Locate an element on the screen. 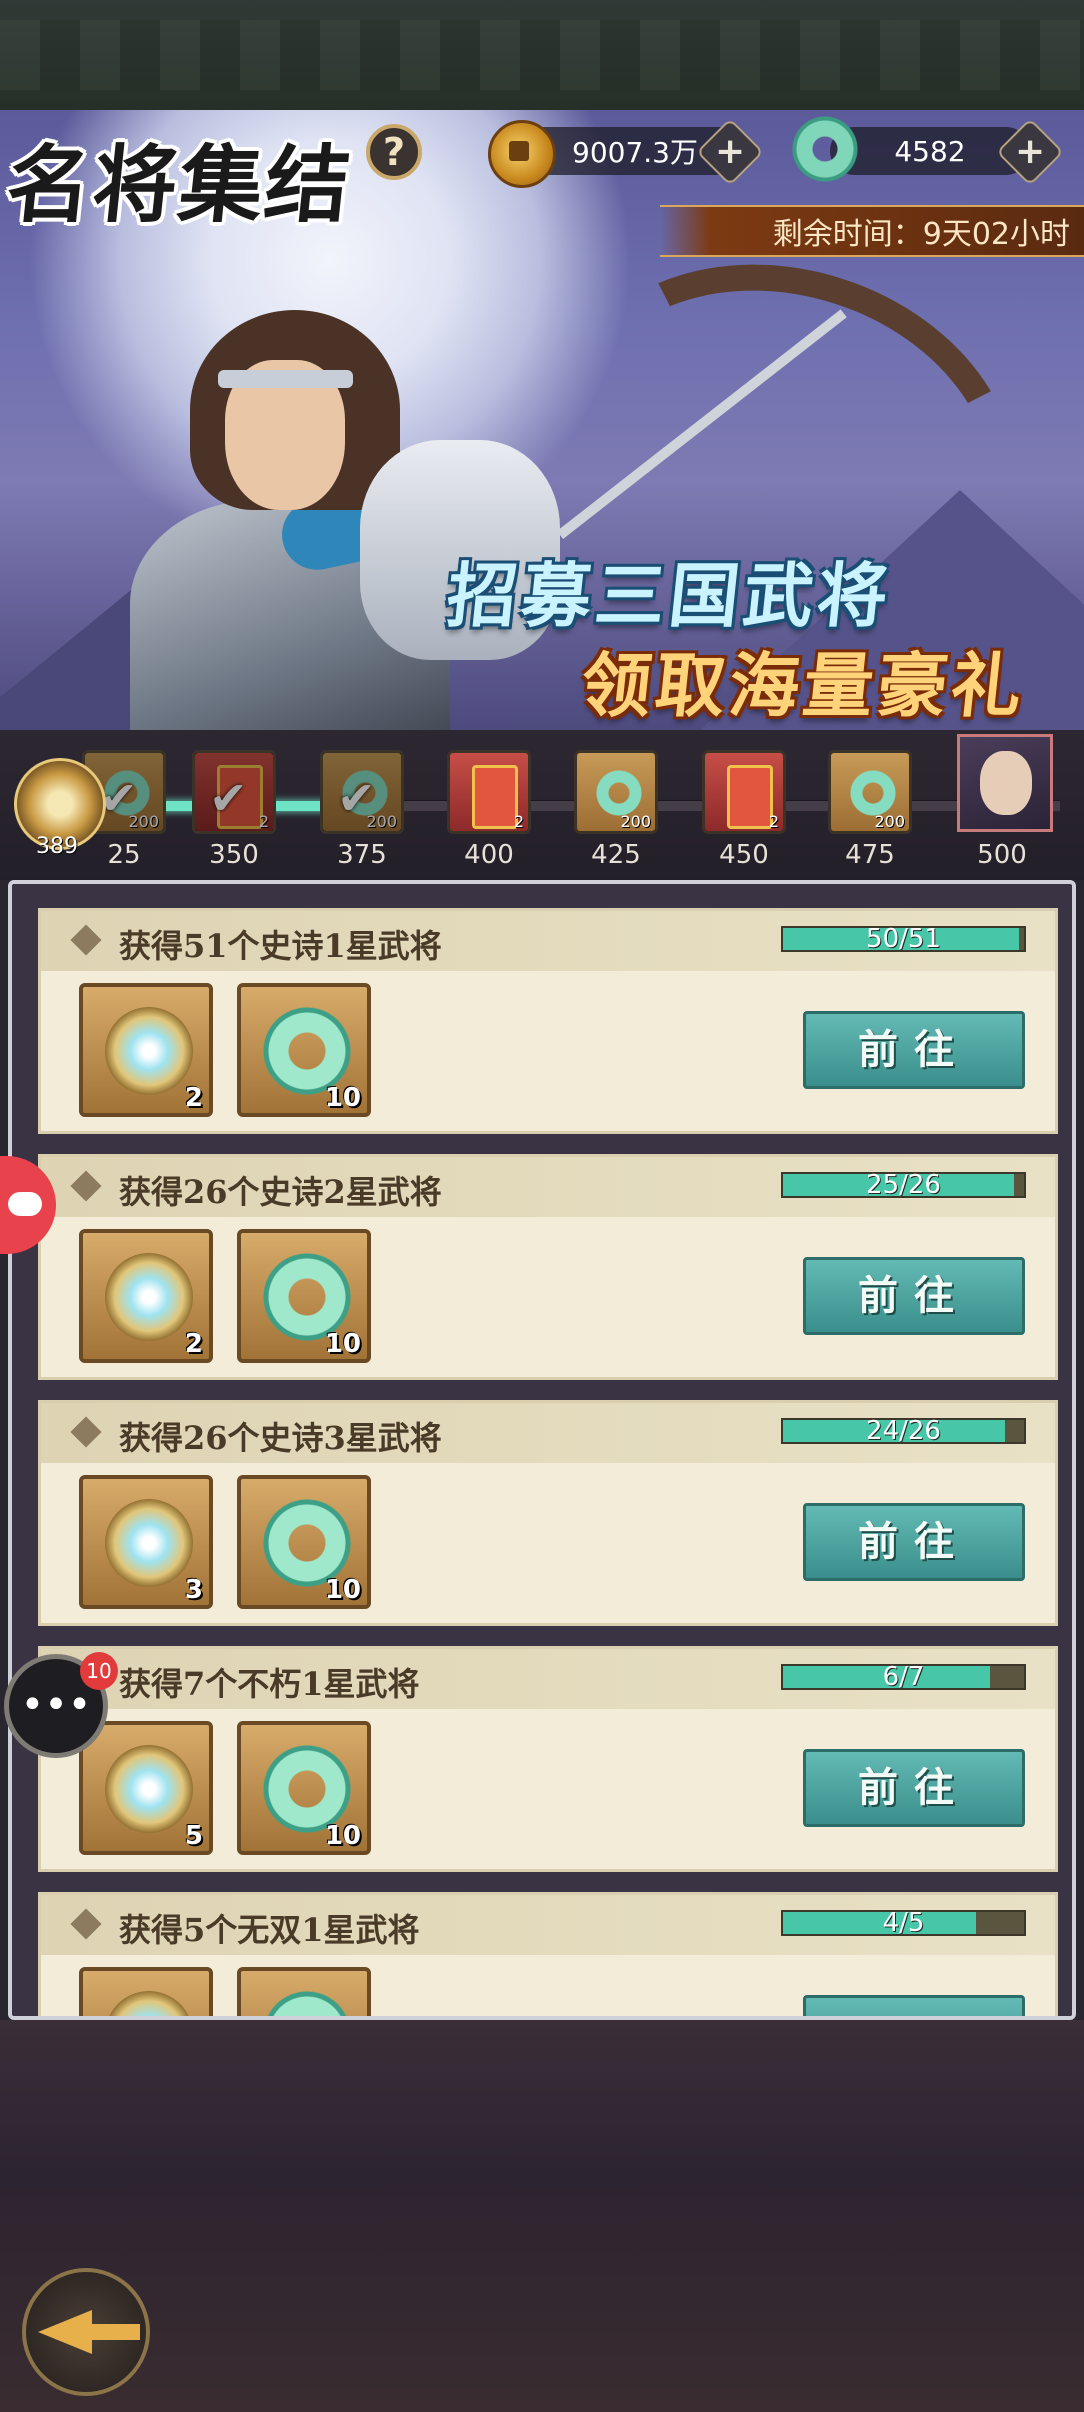 This screenshot has height=2412, width=1084. help-button: ? is located at coordinates (394, 152).